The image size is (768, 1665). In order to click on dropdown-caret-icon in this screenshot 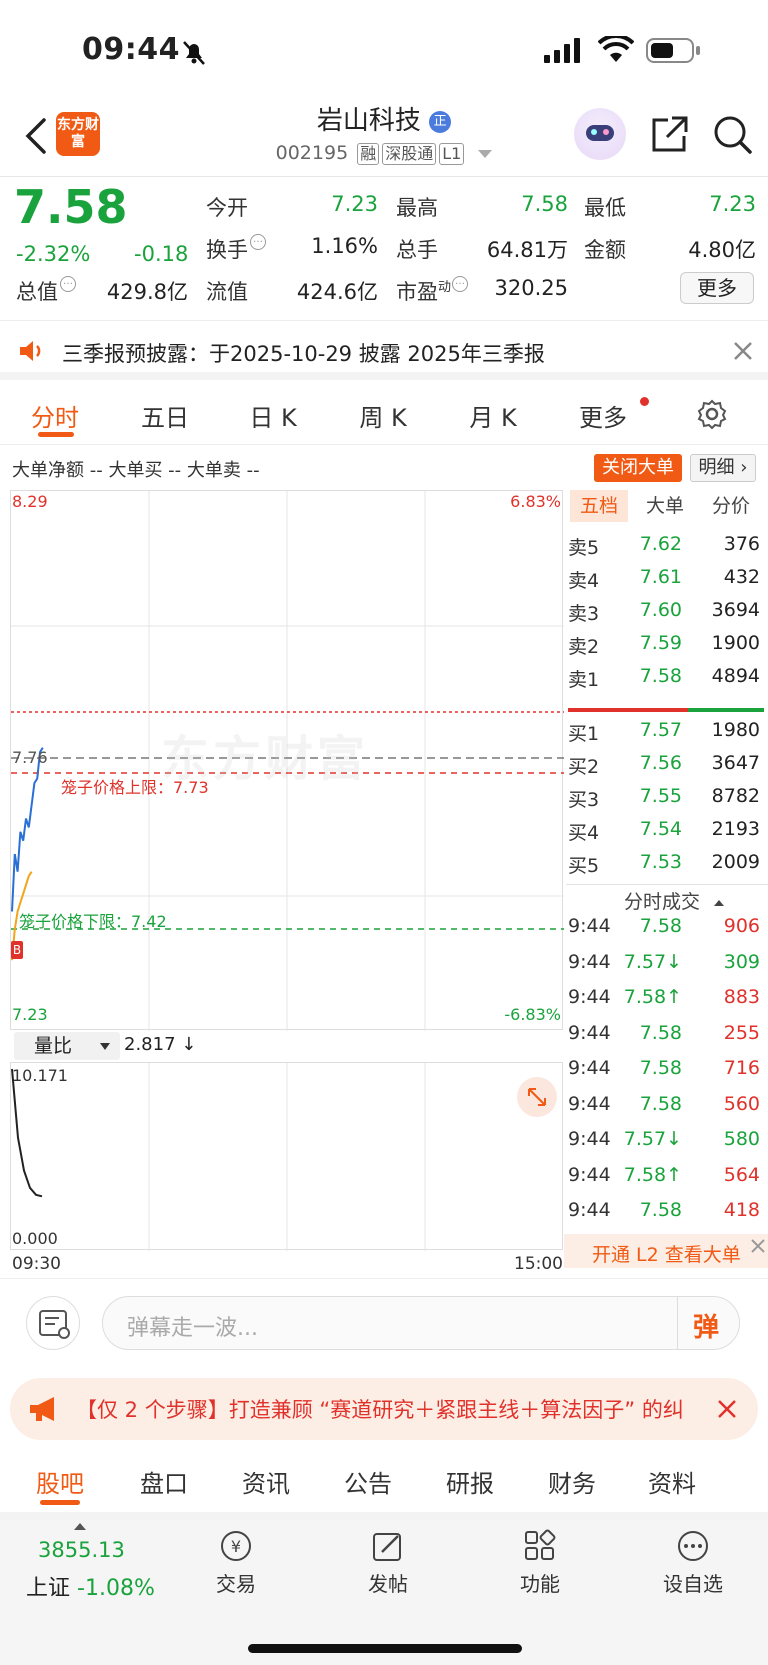, I will do `click(485, 153)`.